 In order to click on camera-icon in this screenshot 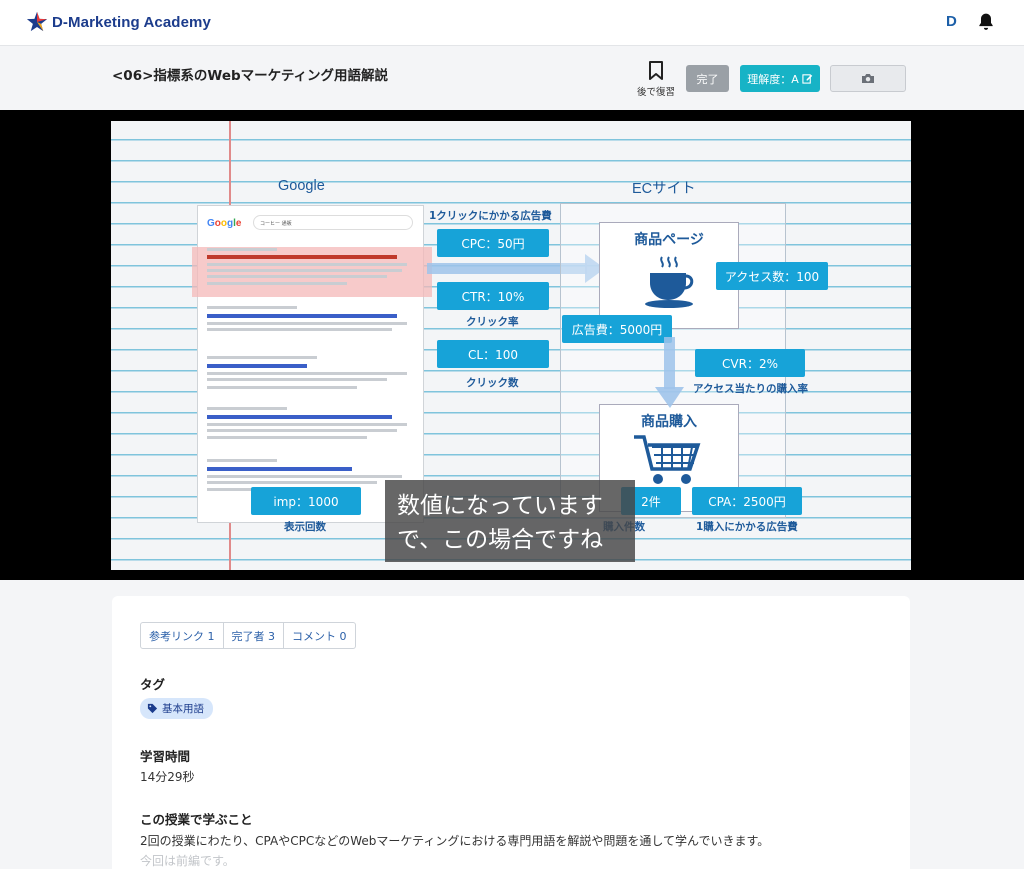, I will do `click(868, 78)`.